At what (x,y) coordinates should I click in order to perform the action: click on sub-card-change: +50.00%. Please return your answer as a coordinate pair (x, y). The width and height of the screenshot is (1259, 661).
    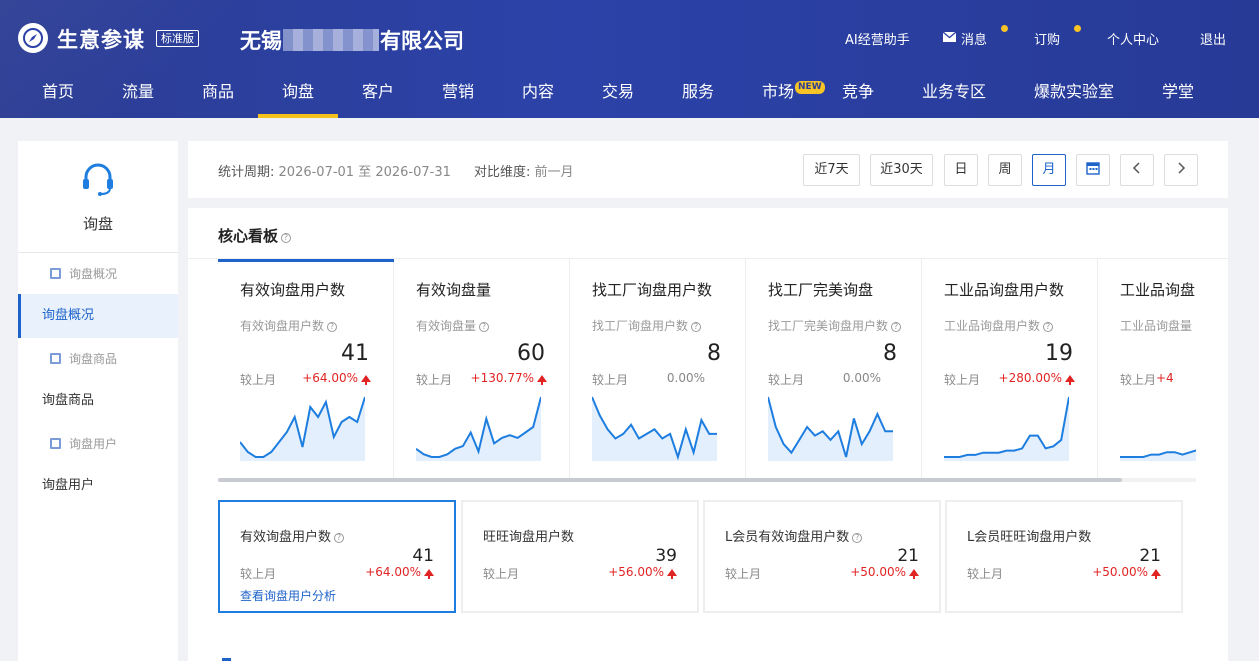
    Looking at the image, I should click on (1126, 572).